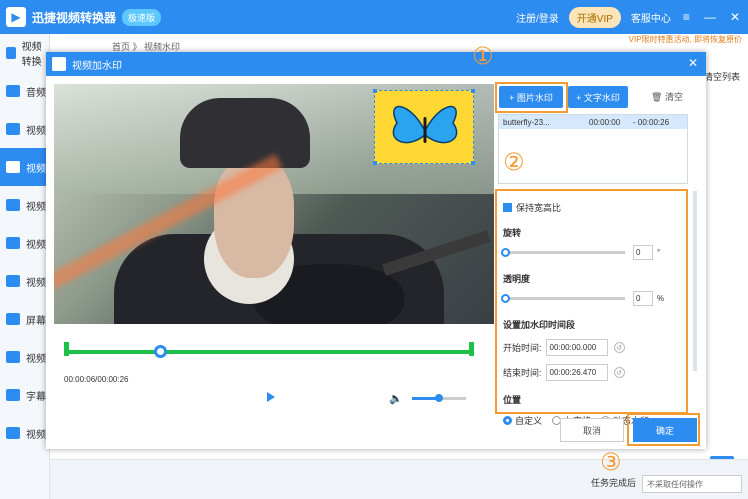 Image resolution: width=748 pixels, height=499 pixels. What do you see at coordinates (522, 348) in the screenshot?
I see `start-time-label: 开始时间:` at bounding box center [522, 348].